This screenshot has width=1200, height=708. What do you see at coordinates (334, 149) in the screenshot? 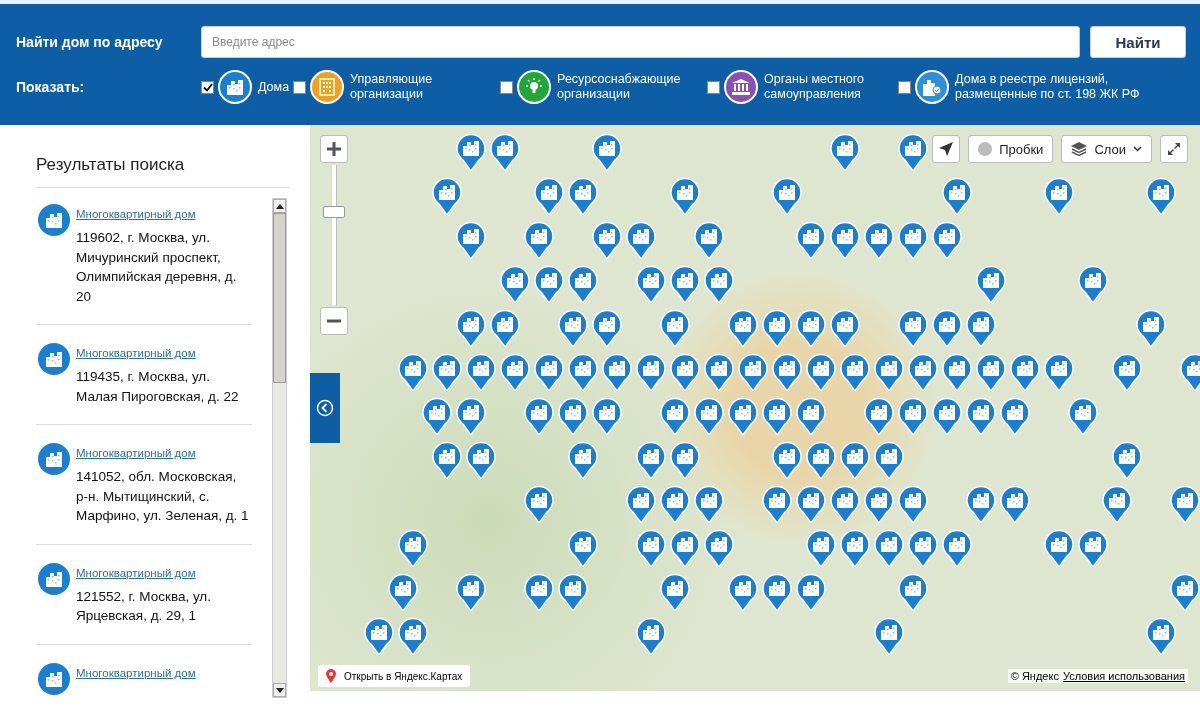
I see `zoom-in-button` at bounding box center [334, 149].